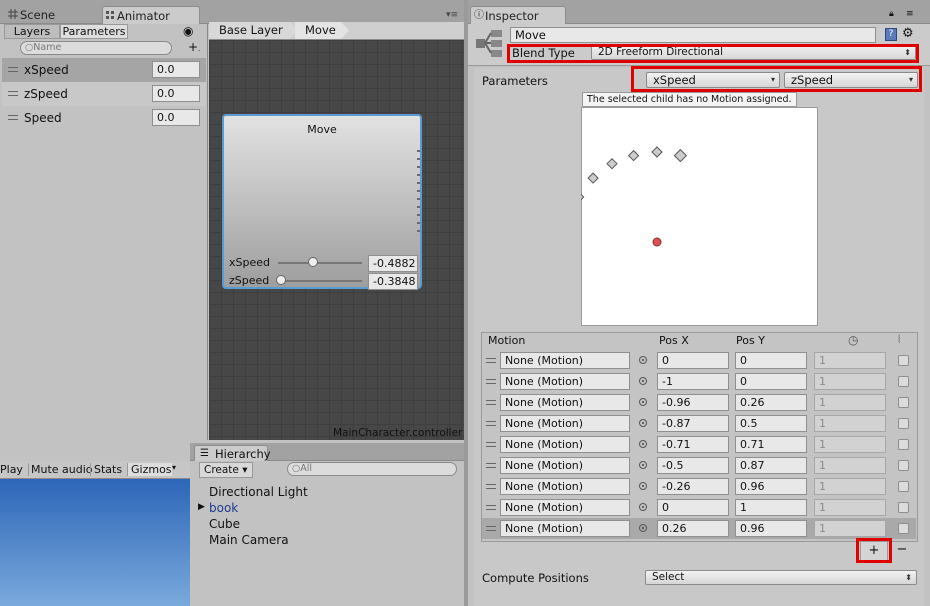  What do you see at coordinates (693, 381) in the screenshot?
I see `posx-input: -1` at bounding box center [693, 381].